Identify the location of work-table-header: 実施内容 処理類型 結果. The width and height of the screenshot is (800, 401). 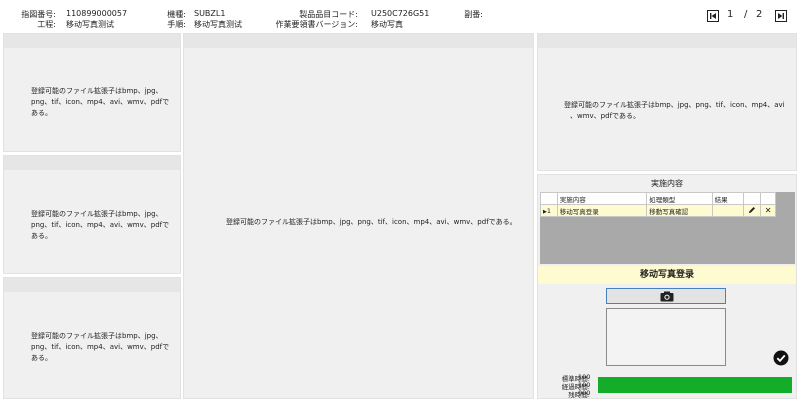
(658, 198).